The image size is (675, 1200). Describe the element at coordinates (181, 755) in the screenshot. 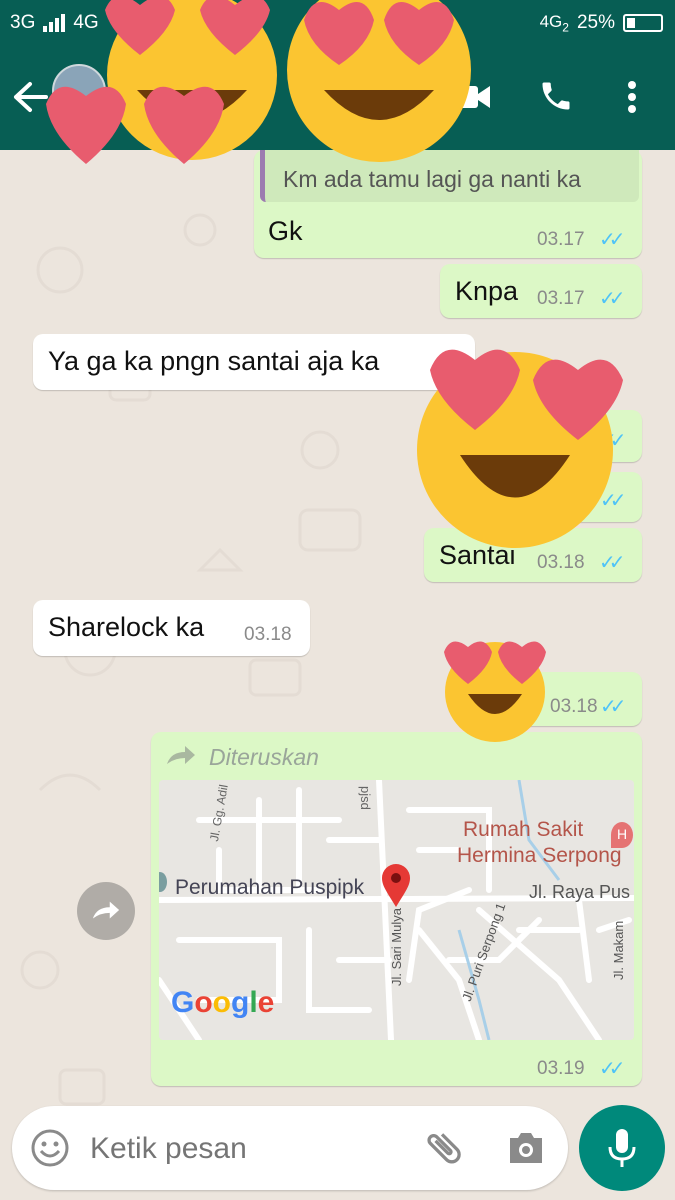

I see `forward-arrow-icon` at that location.